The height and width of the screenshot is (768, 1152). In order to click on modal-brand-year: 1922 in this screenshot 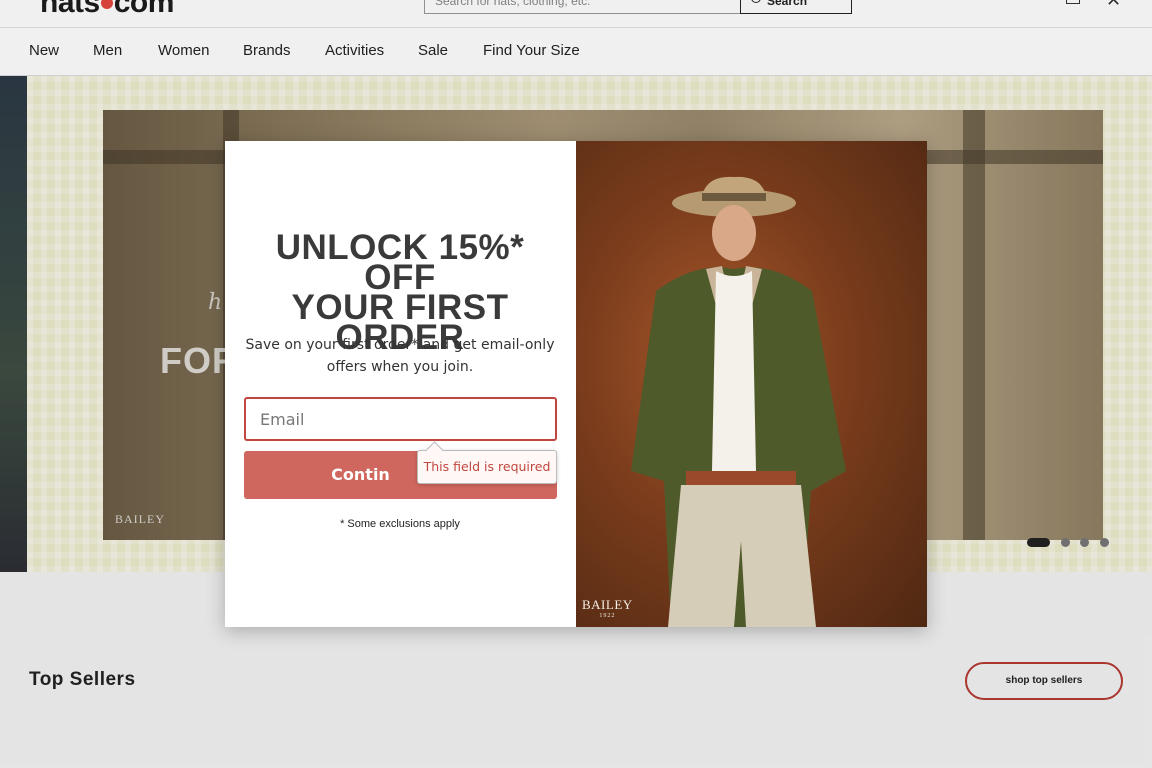, I will do `click(607, 616)`.